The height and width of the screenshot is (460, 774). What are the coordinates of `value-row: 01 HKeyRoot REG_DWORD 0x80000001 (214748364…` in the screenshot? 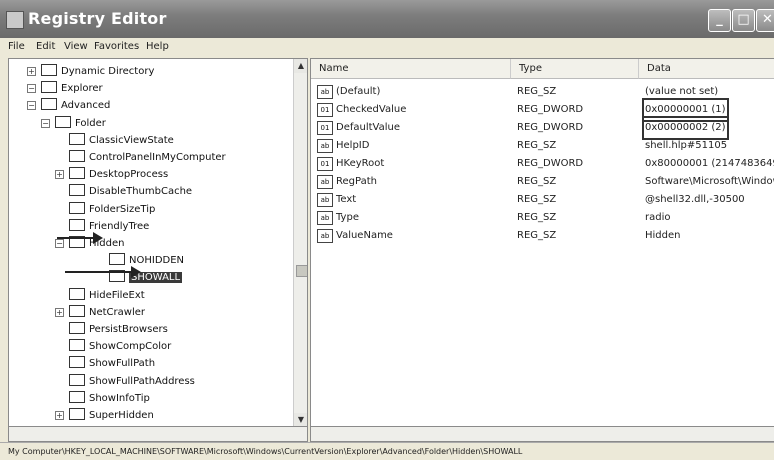 It's located at (542, 164).